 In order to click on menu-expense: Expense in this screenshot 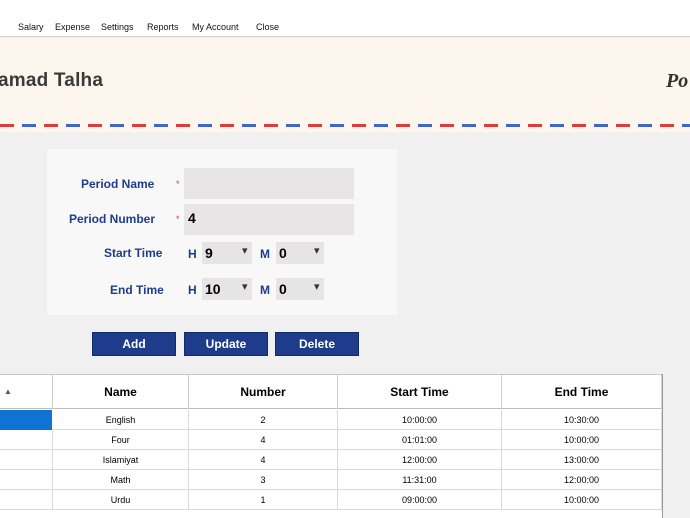, I will do `click(72, 27)`.